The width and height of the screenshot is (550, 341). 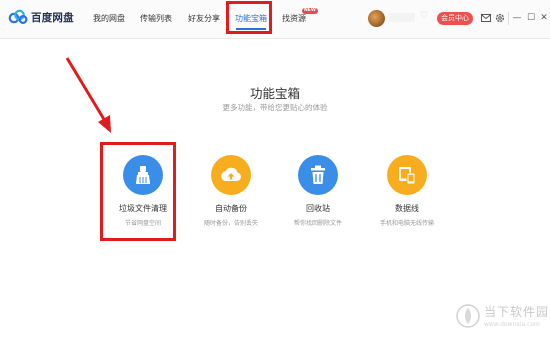 What do you see at coordinates (406, 223) in the screenshot?
I see `feature-desc: 手机和电脑无线传输` at bounding box center [406, 223].